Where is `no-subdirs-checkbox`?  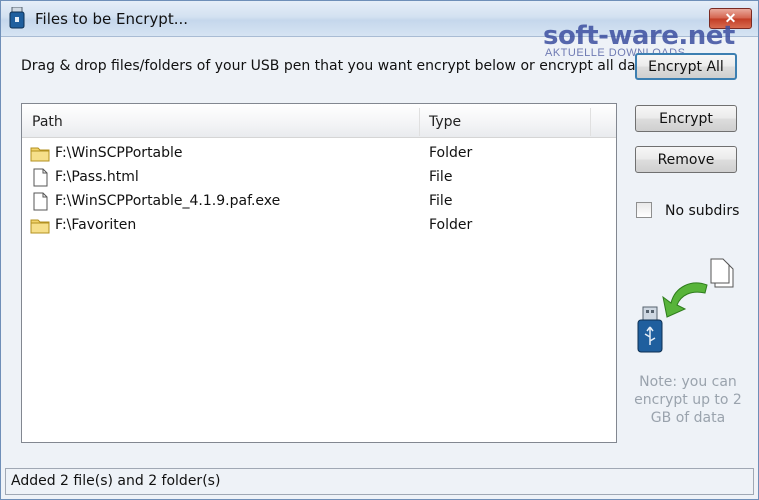
no-subdirs-checkbox is located at coordinates (644, 210).